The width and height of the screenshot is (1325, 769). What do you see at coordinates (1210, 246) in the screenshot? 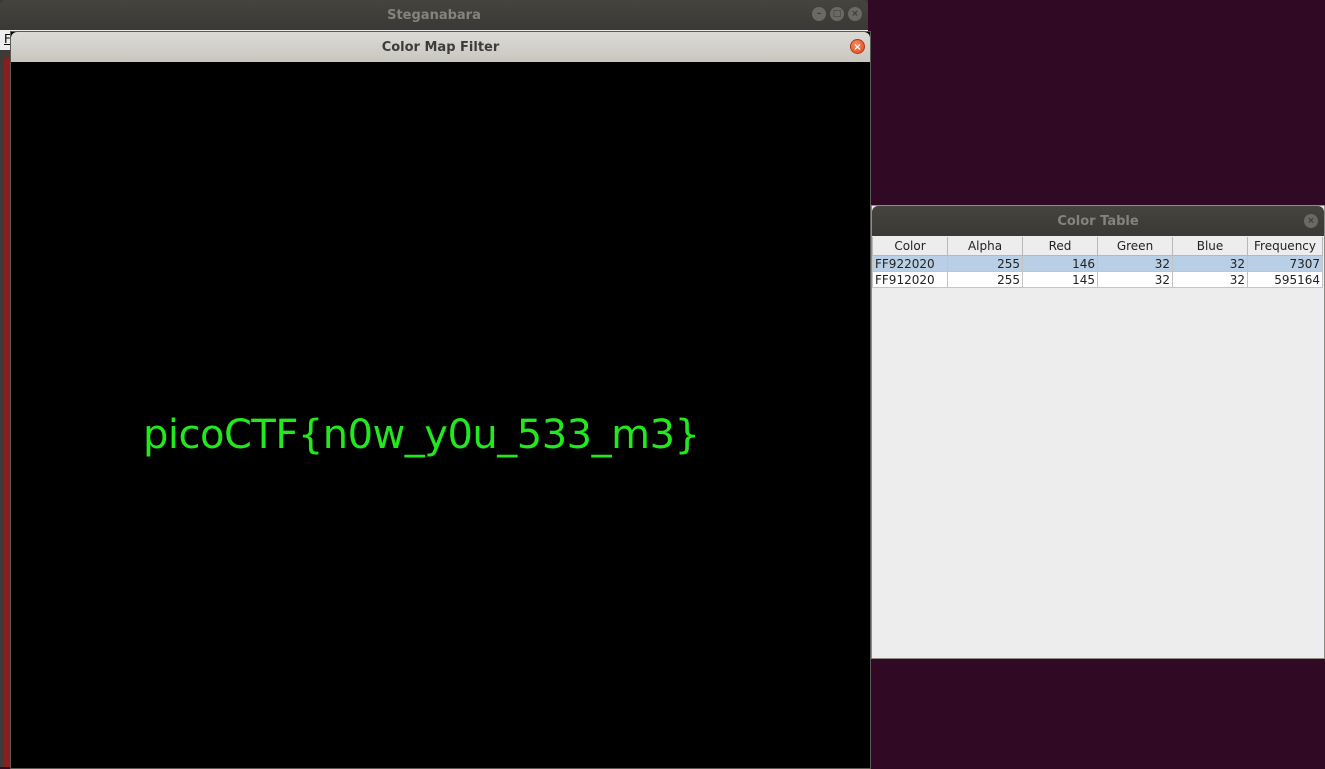
I see `column-header-blue: Blue` at bounding box center [1210, 246].